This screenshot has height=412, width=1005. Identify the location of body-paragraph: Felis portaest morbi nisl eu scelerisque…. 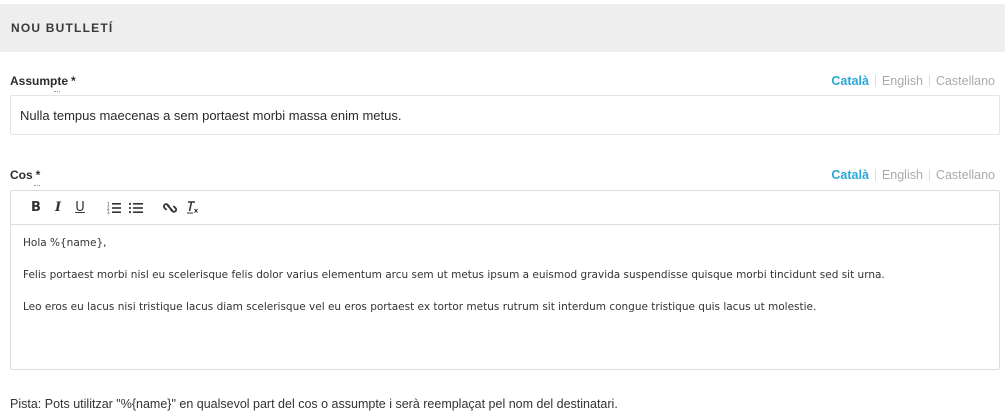
(454, 275).